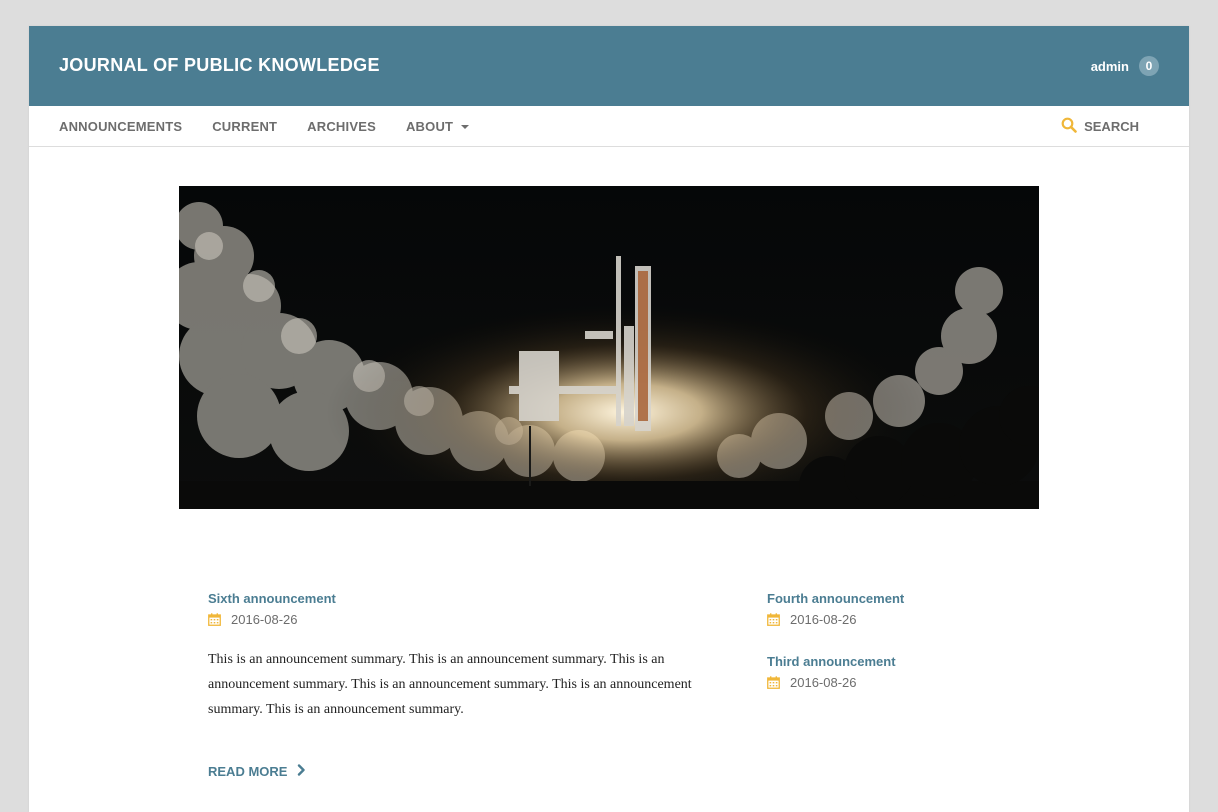 This screenshot has height=812, width=1218. What do you see at coordinates (248, 771) in the screenshot?
I see `read-more-label: READ MORE` at bounding box center [248, 771].